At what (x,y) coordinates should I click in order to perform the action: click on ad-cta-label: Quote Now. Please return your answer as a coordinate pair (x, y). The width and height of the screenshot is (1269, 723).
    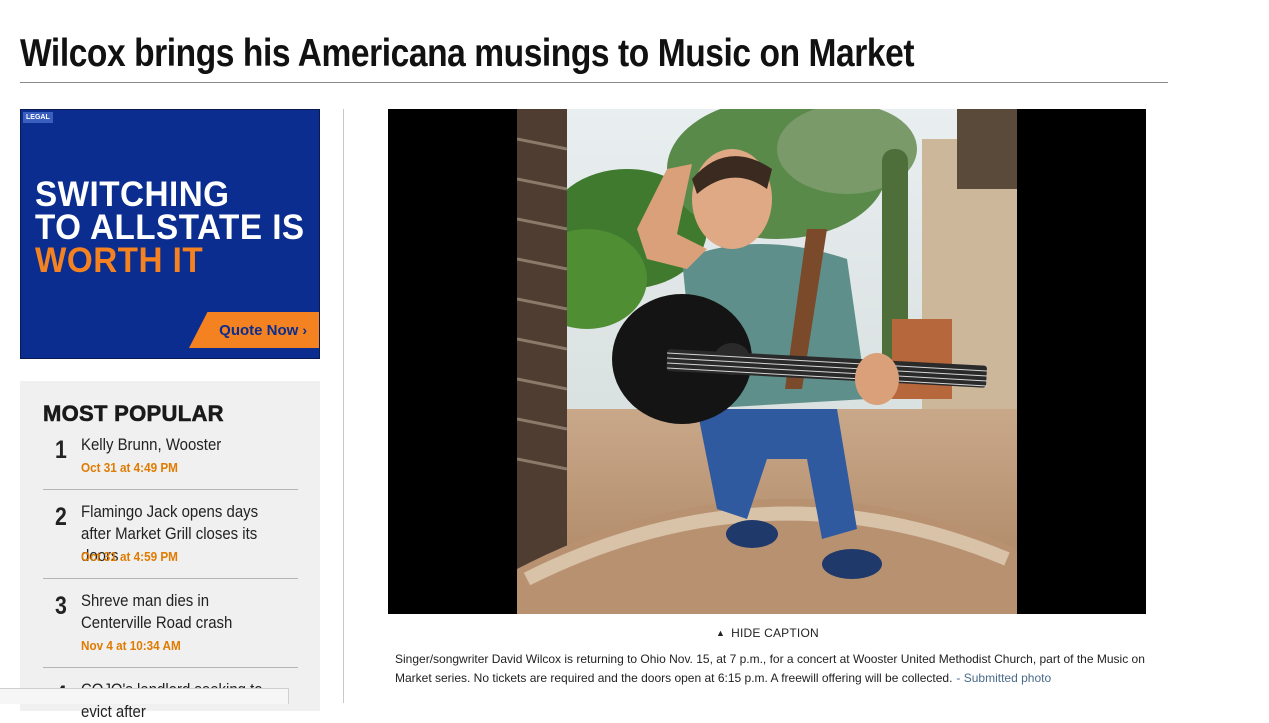
    Looking at the image, I should click on (259, 330).